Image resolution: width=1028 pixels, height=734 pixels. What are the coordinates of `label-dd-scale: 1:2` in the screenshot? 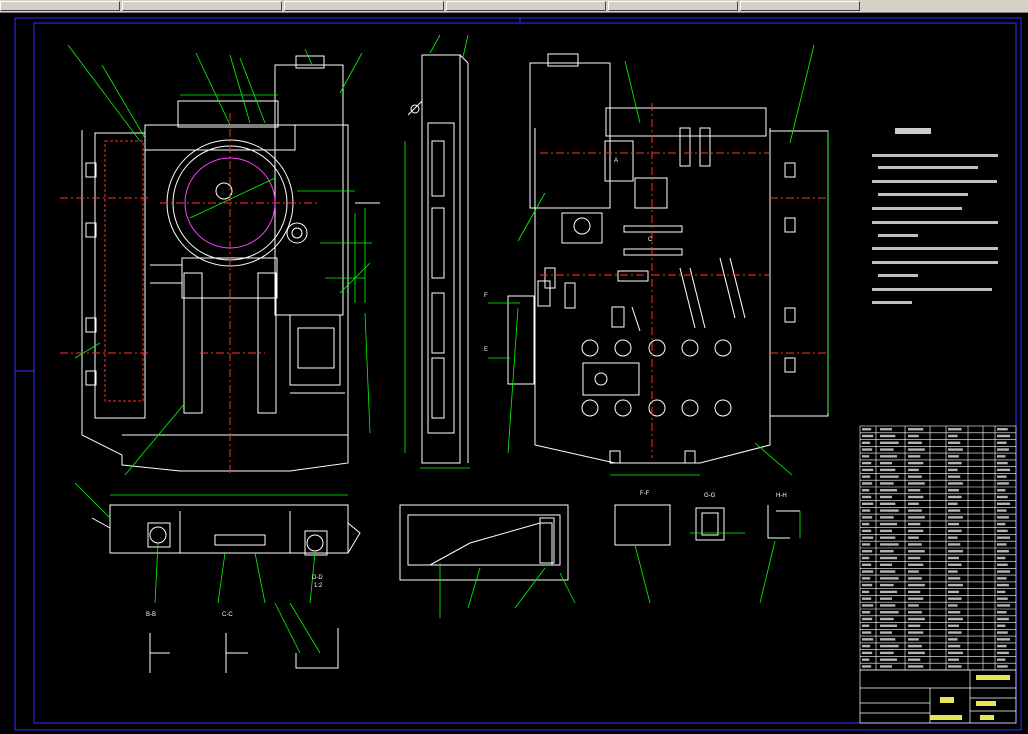 It's located at (318, 586).